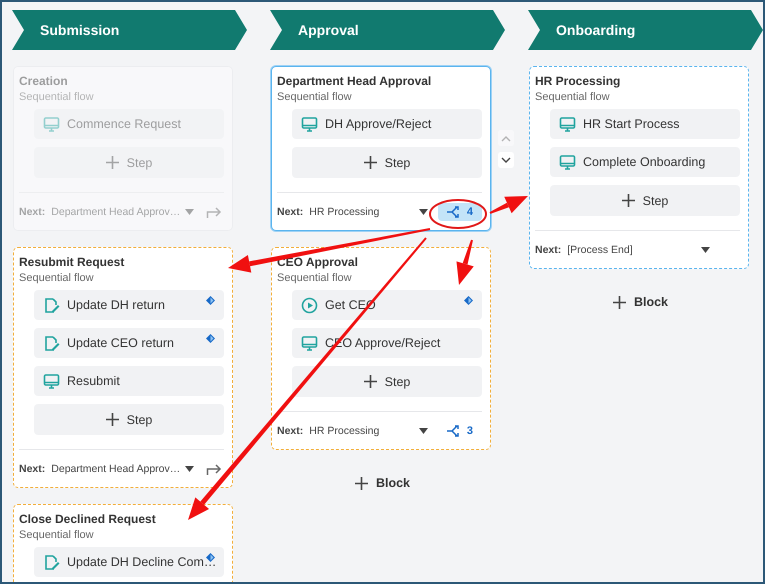 The width and height of the screenshot is (765, 584). What do you see at coordinates (88, 519) in the screenshot?
I see `block-title: Close Declined Request` at bounding box center [88, 519].